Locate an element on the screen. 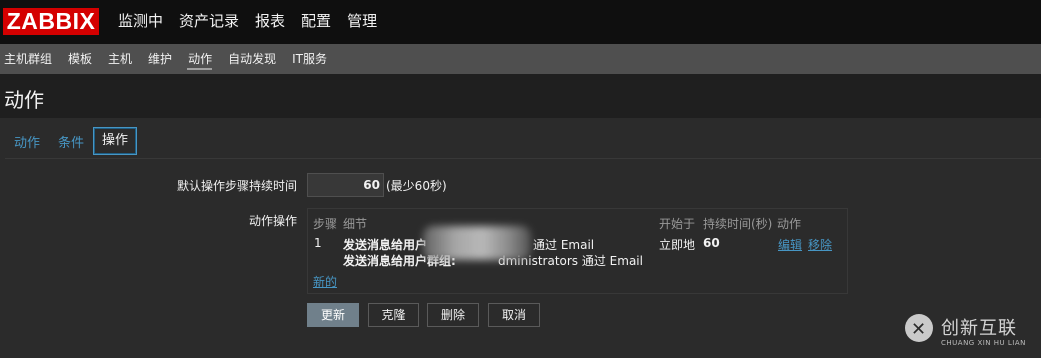  watermark-title: 创新互联 is located at coordinates (979, 328).